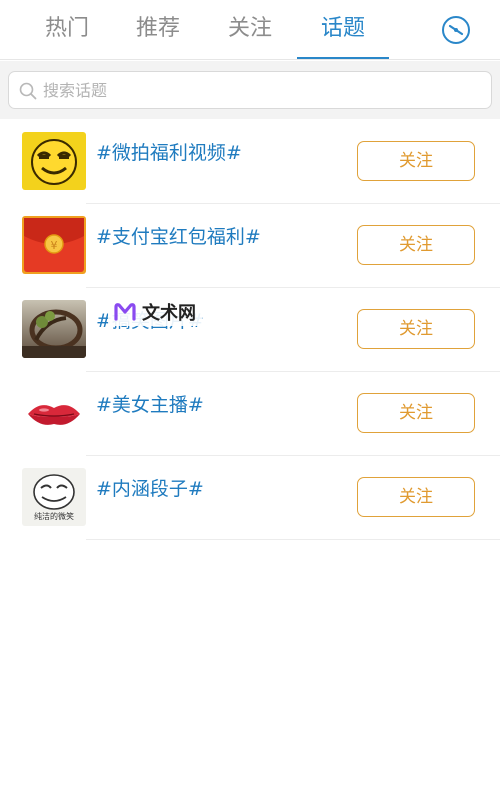 Image resolution: width=500 pixels, height=800 pixels. I want to click on tab-topics: 话题, so click(343, 30).